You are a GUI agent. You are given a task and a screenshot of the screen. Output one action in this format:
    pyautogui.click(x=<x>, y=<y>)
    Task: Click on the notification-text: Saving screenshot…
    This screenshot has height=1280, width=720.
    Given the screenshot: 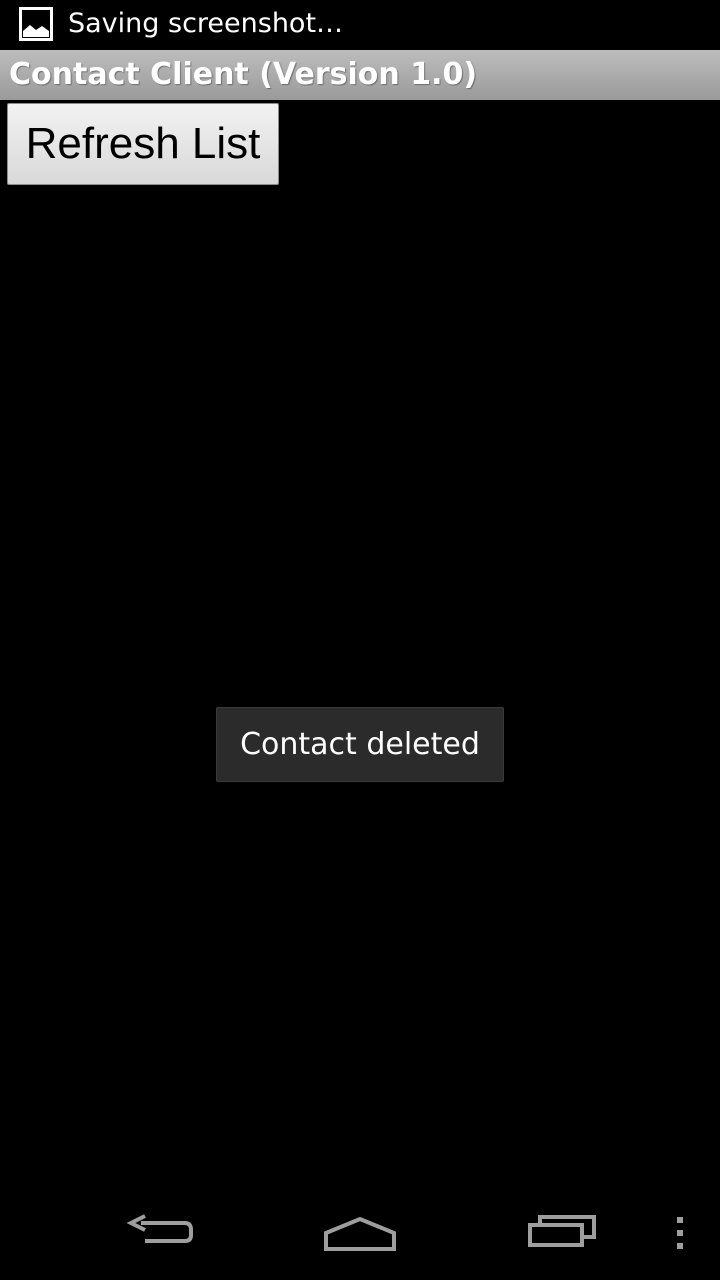 What is the action you would take?
    pyautogui.click(x=206, y=23)
    